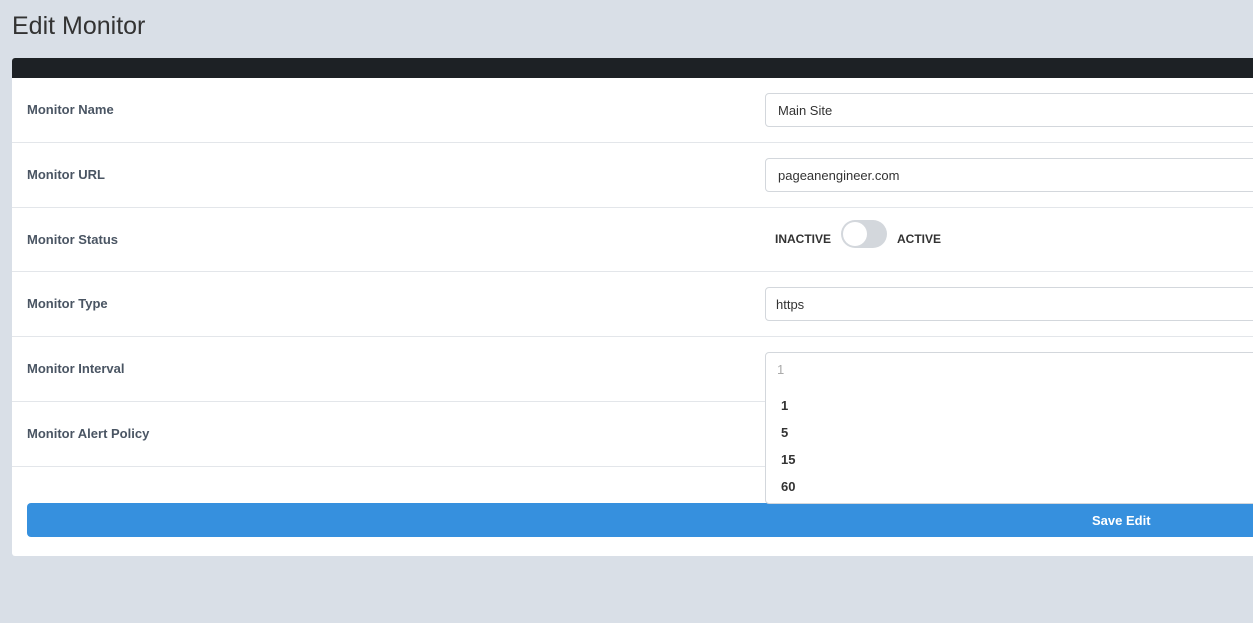  I want to click on label-monitor-interval: Monitor Interval, so click(76, 368).